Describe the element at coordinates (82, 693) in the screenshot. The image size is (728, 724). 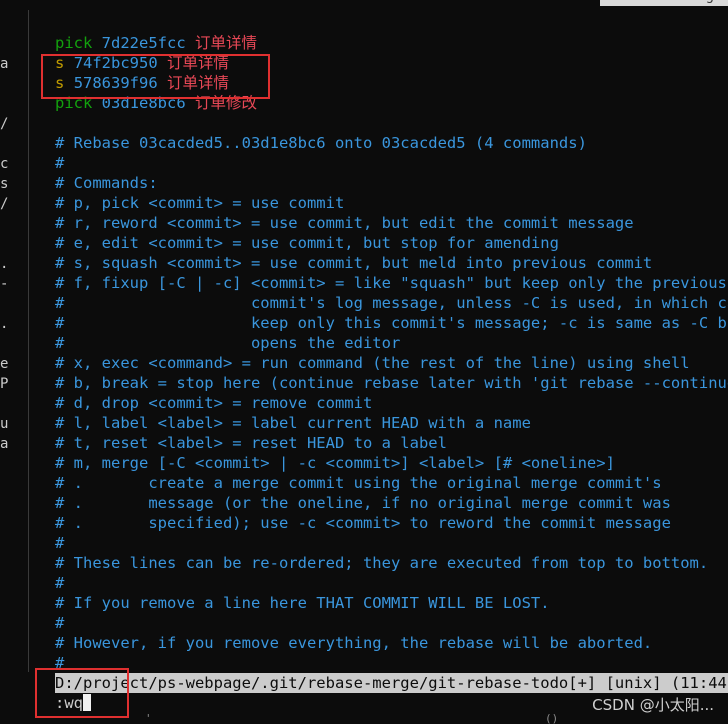
I see `highlight-box-command-line` at that location.